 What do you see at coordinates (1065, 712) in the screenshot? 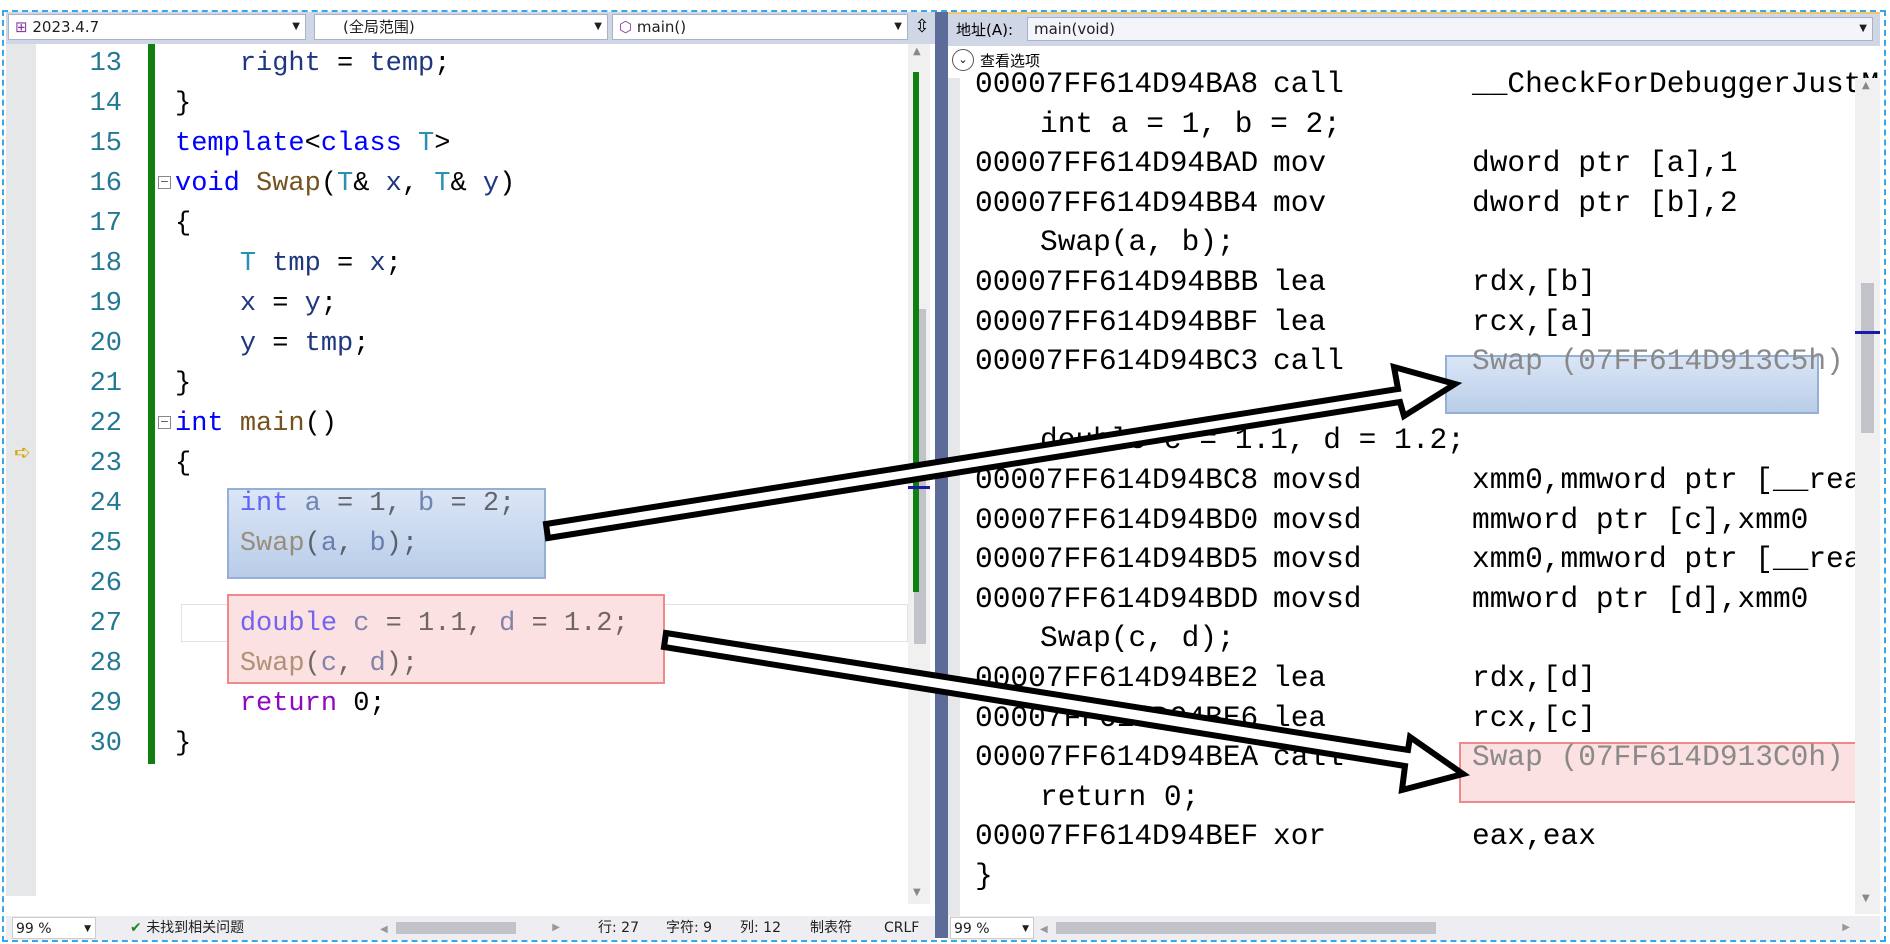
I see `arrow-double-swap` at bounding box center [1065, 712].